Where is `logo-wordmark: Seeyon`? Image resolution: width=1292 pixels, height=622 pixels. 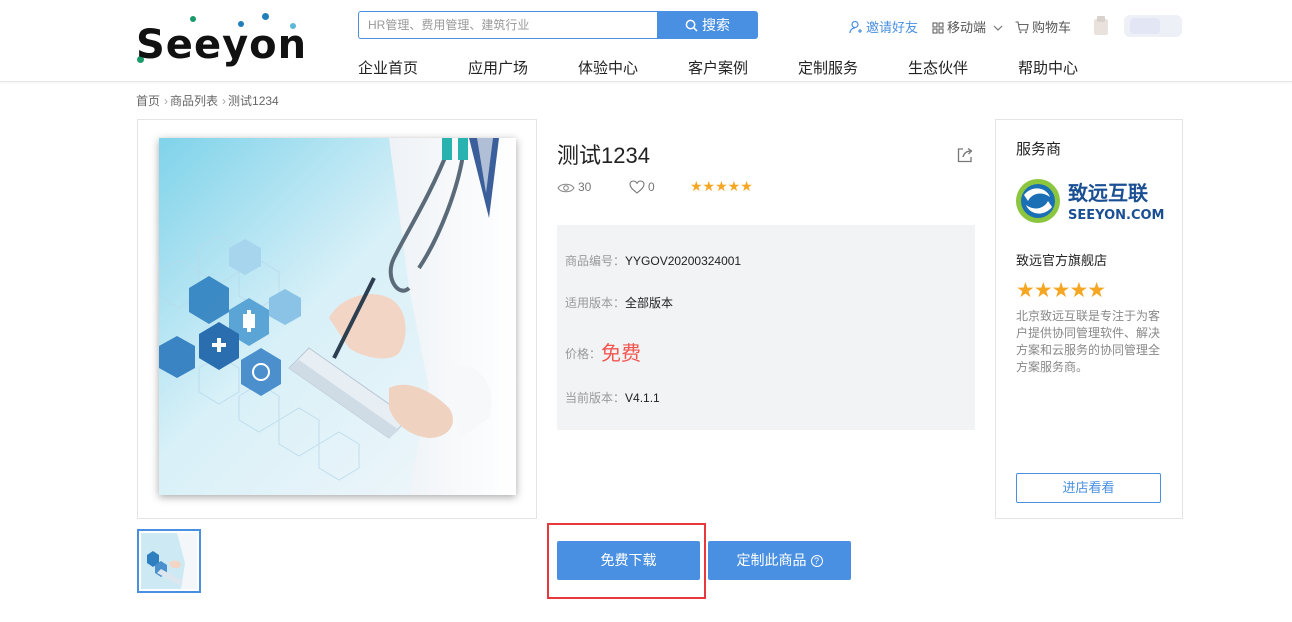 logo-wordmark: Seeyon is located at coordinates (222, 45).